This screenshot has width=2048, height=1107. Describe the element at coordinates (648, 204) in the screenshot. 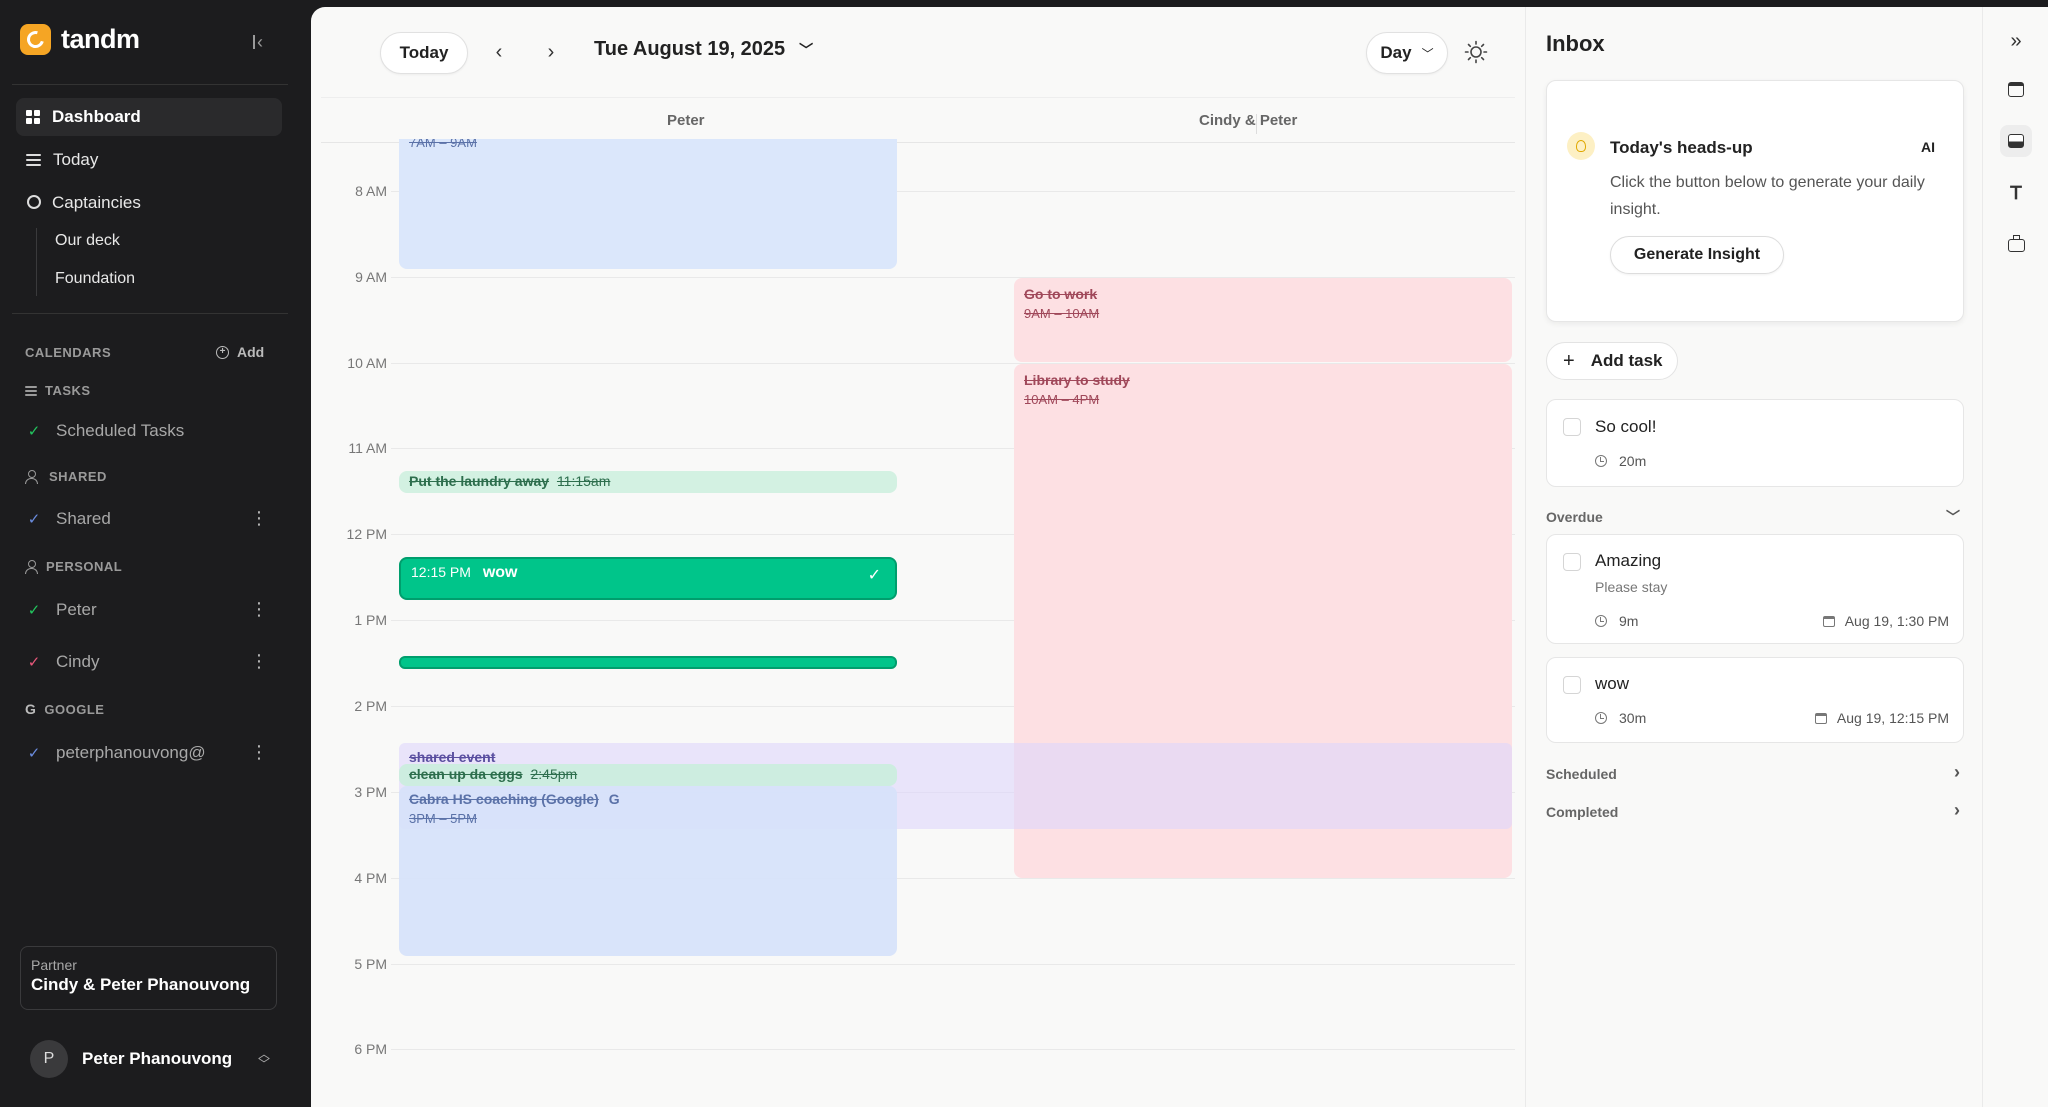

I see `calendar-event-morning: 7AM – 9AM` at that location.